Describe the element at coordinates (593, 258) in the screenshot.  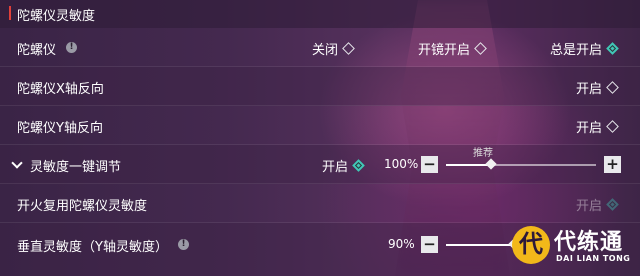
I see `logo-text-en: DAI LIAN TONG` at that location.